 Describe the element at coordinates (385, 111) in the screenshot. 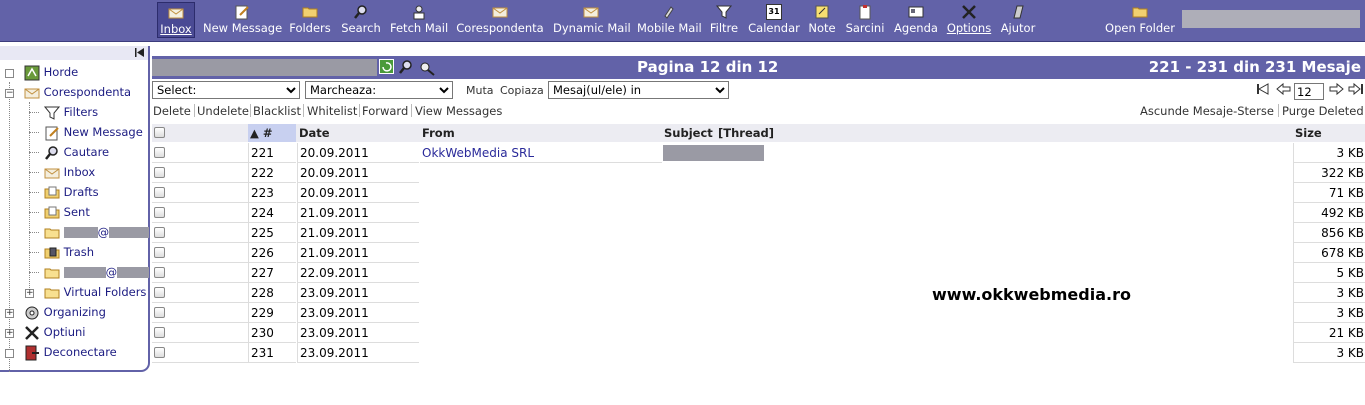

I see `forward-link: Forward` at that location.